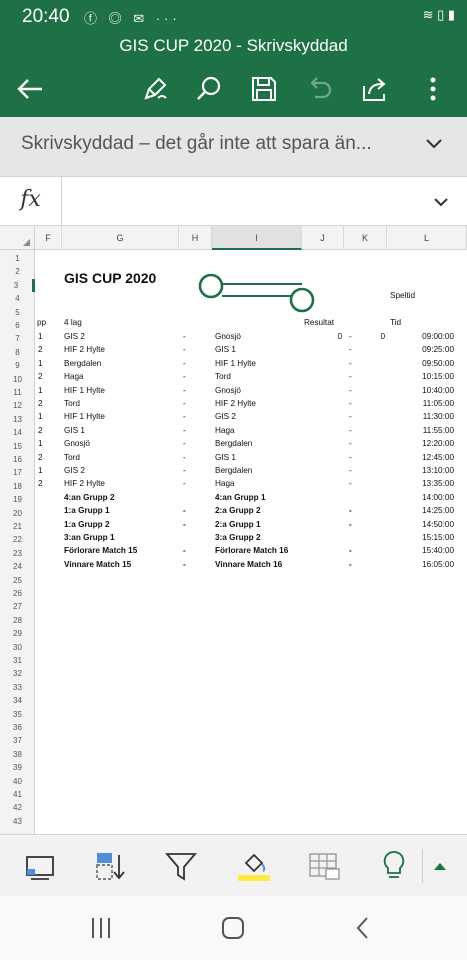 This screenshot has width=467, height=960. What do you see at coordinates (423, 483) in the screenshot?
I see `time-cell: 13:35:00` at bounding box center [423, 483].